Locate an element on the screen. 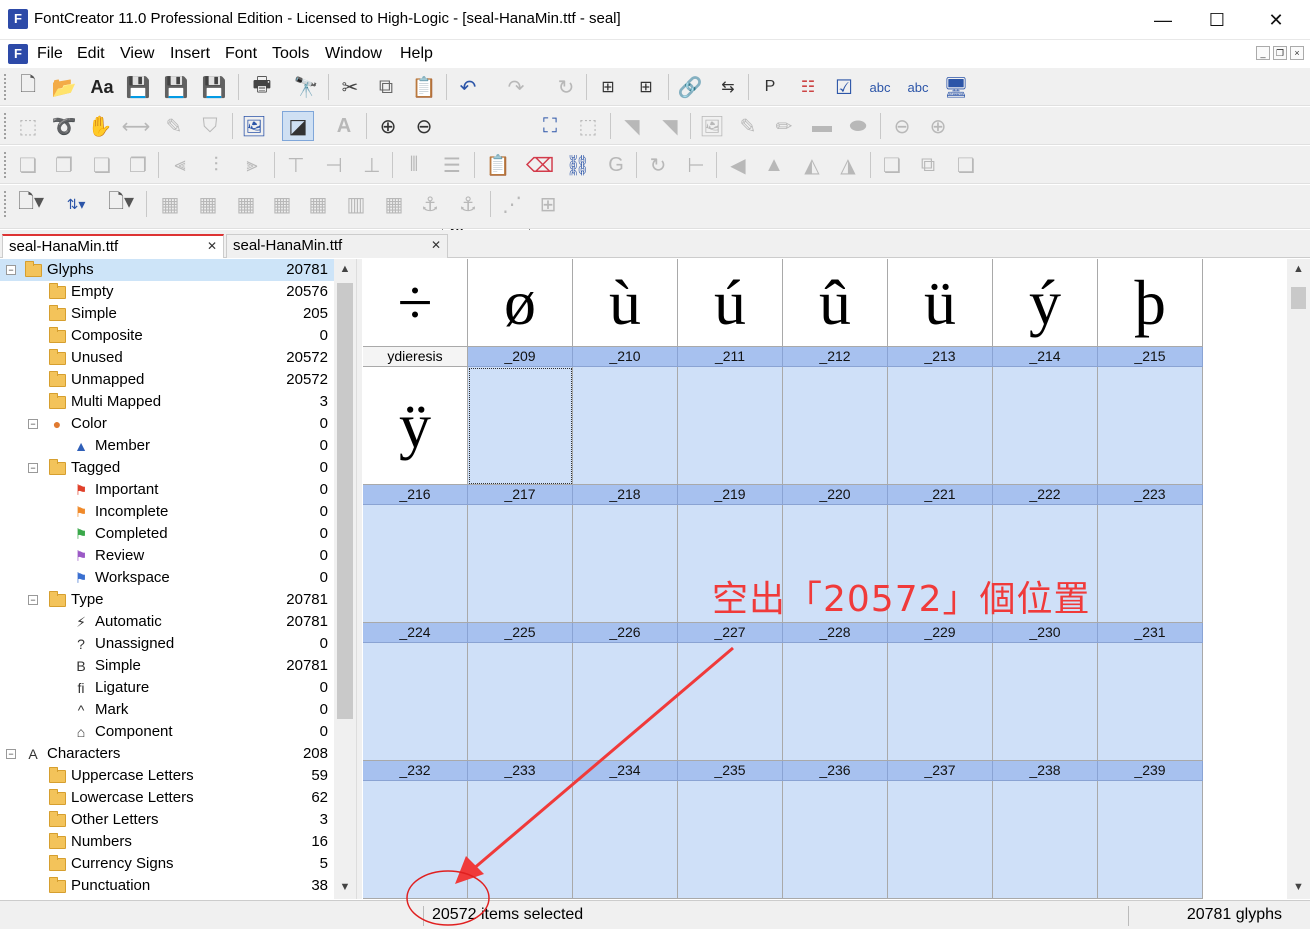 The image size is (1310, 929). image-icon: 🖼 is located at coordinates (712, 126).